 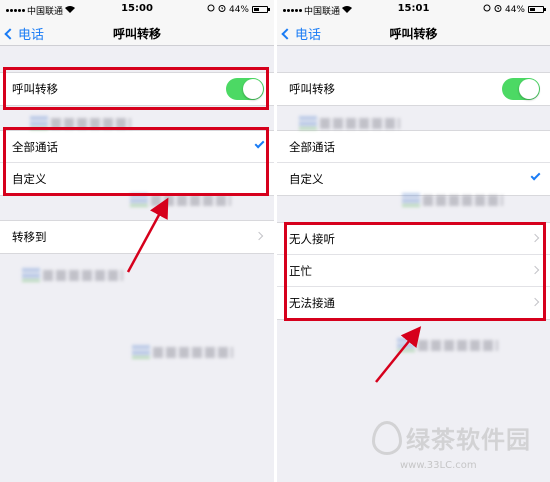 I want to click on status-bar: 中国联通 15:01 44%, so click(x=413, y=10).